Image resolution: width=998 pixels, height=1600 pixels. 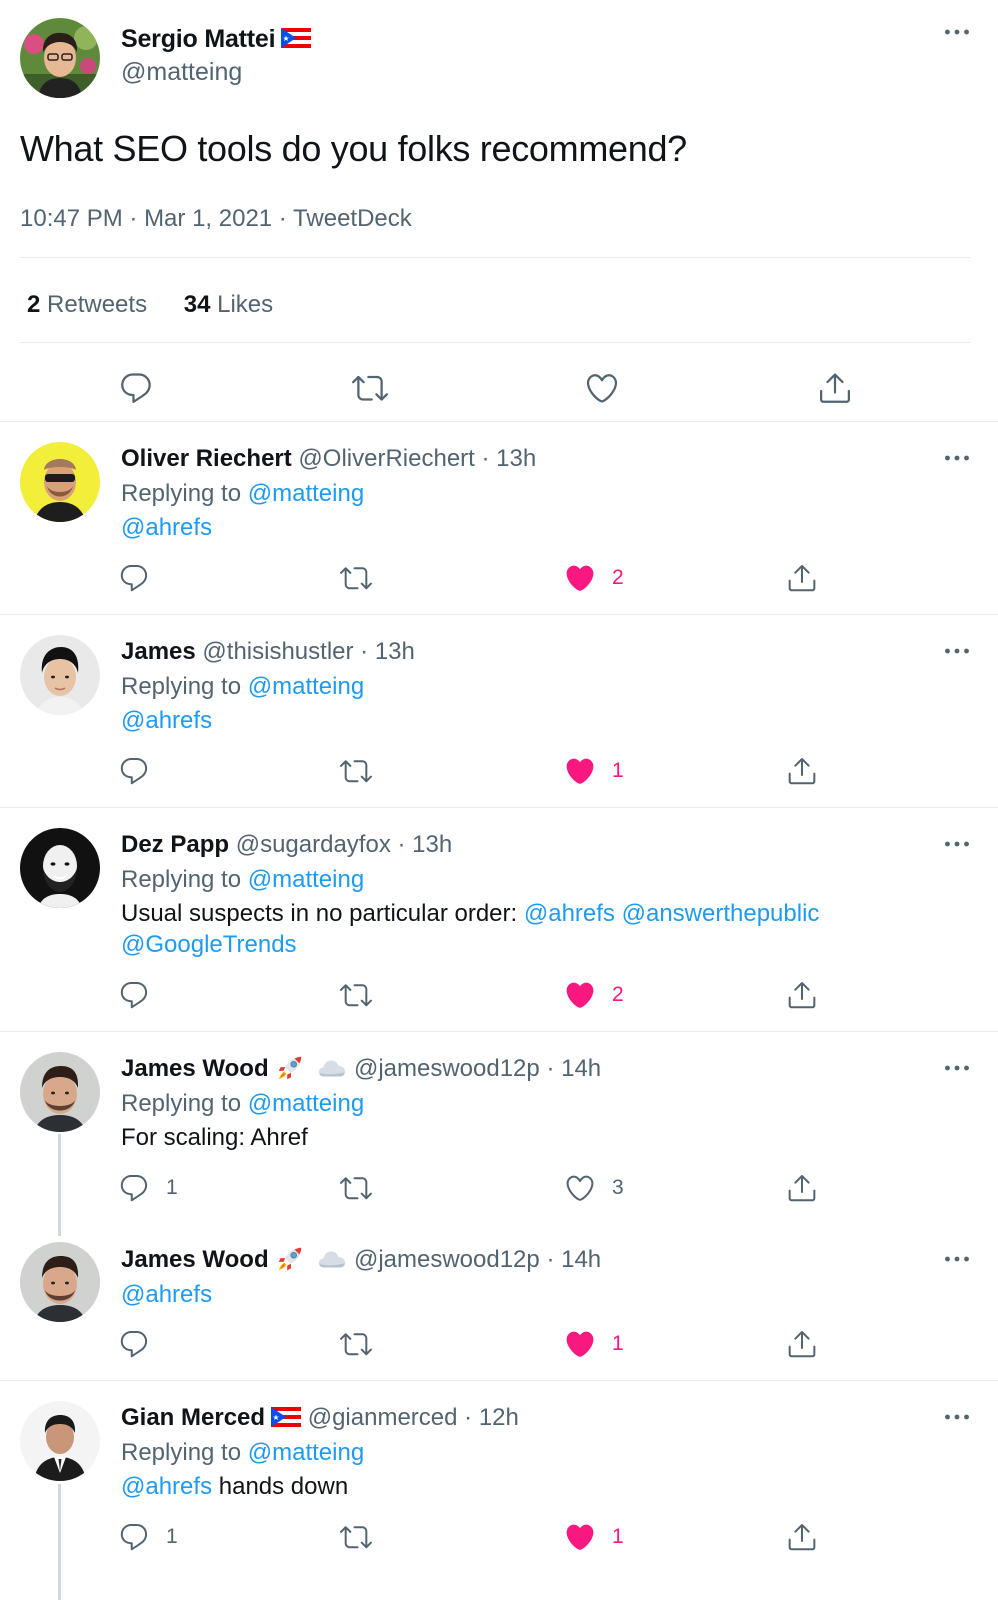 What do you see at coordinates (228, 304) in the screenshot?
I see `likes-stat: 34 Likes` at bounding box center [228, 304].